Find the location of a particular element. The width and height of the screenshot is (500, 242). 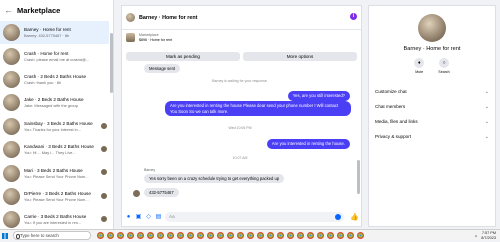

search-button: ○ Search is located at coordinates (444, 66).